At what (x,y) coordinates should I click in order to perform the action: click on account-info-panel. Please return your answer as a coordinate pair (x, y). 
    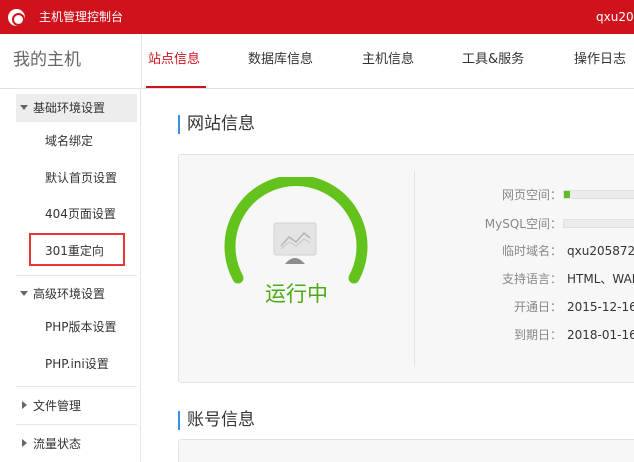
    Looking at the image, I should click on (406, 450).